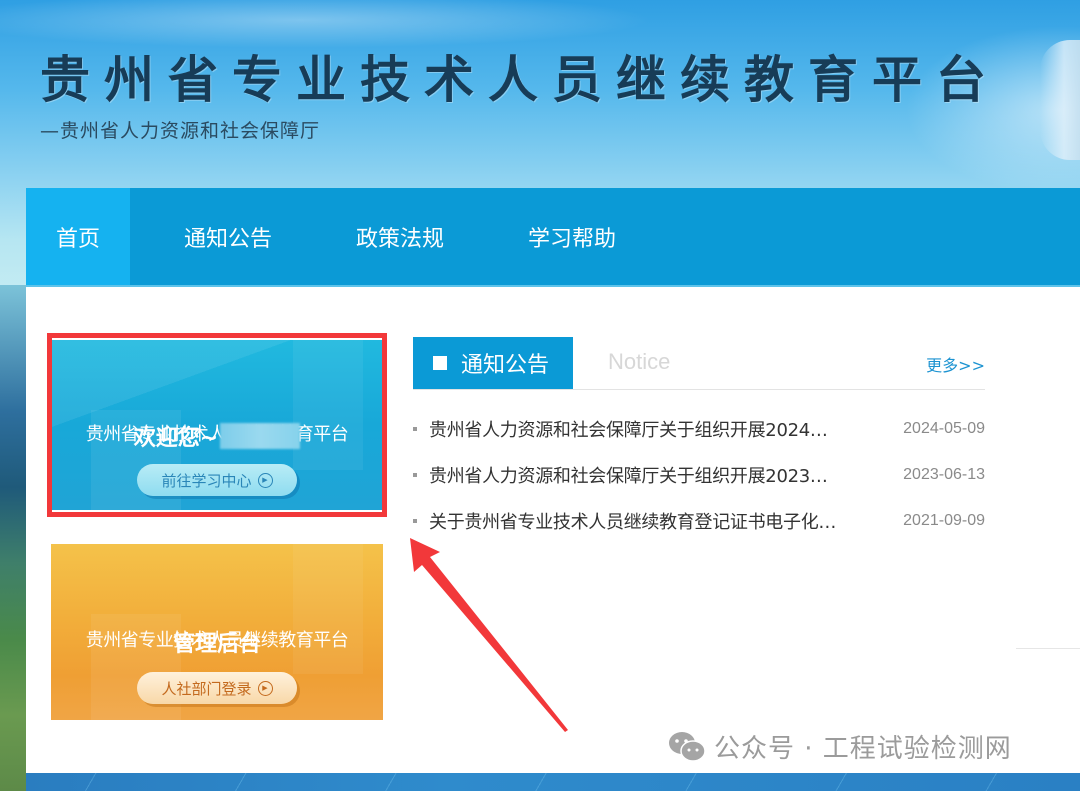 This screenshot has height=791, width=1080. What do you see at coordinates (222, 236) in the screenshot?
I see `nav-item-notices: 通知公告` at bounding box center [222, 236].